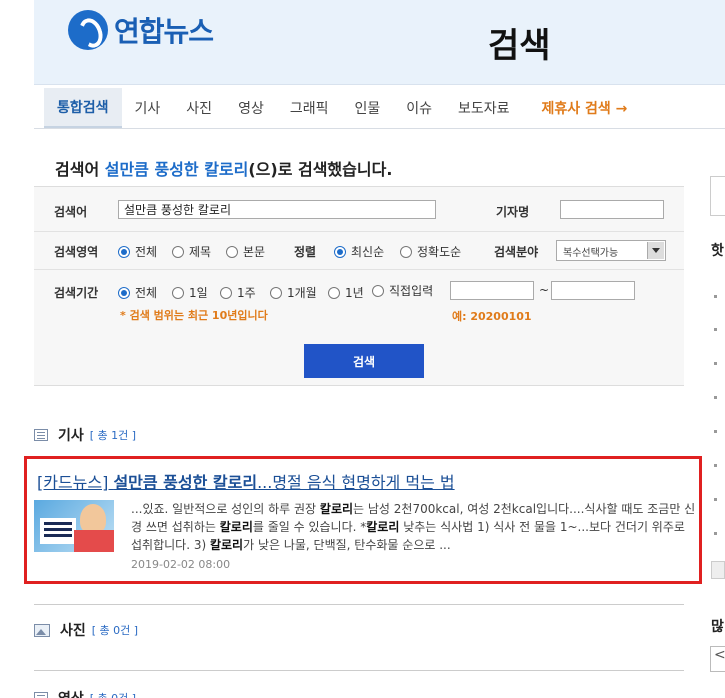 The width and height of the screenshot is (725, 698). What do you see at coordinates (113, 694) in the screenshot?
I see `videos-count: [ 총 0건 ]` at bounding box center [113, 694].